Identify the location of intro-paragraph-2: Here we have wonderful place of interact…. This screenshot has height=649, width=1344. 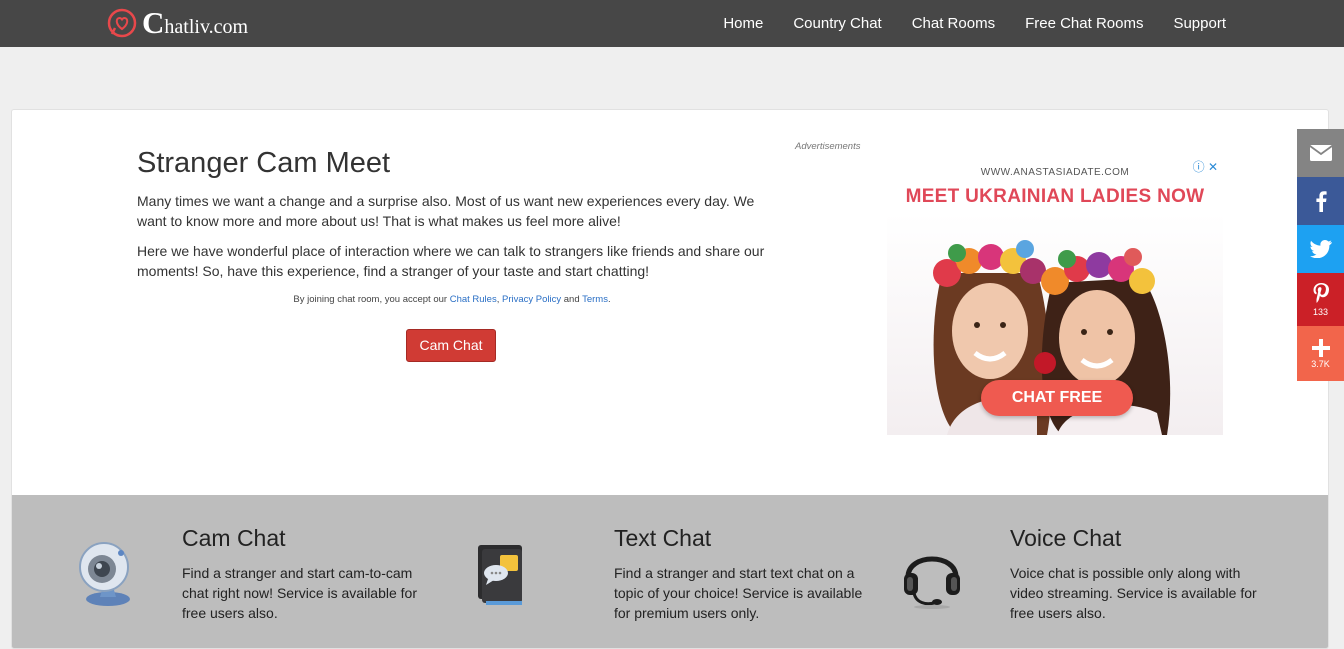
(451, 261).